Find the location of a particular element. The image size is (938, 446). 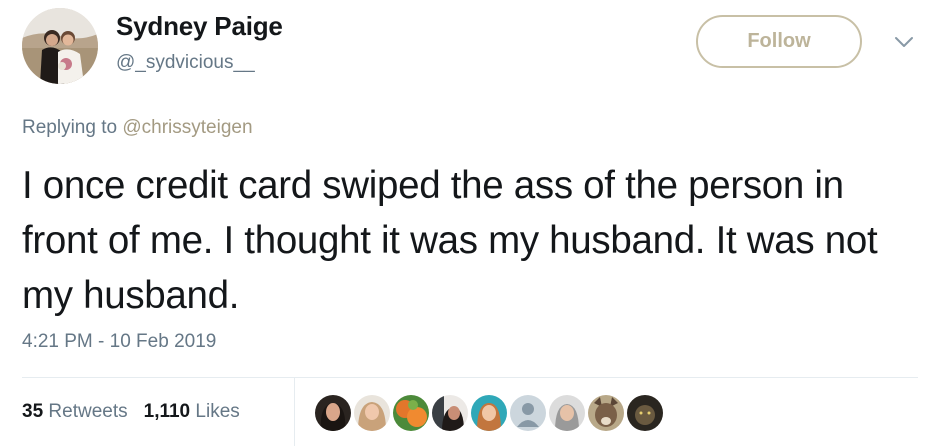

stats-divider is located at coordinates (470, 377).